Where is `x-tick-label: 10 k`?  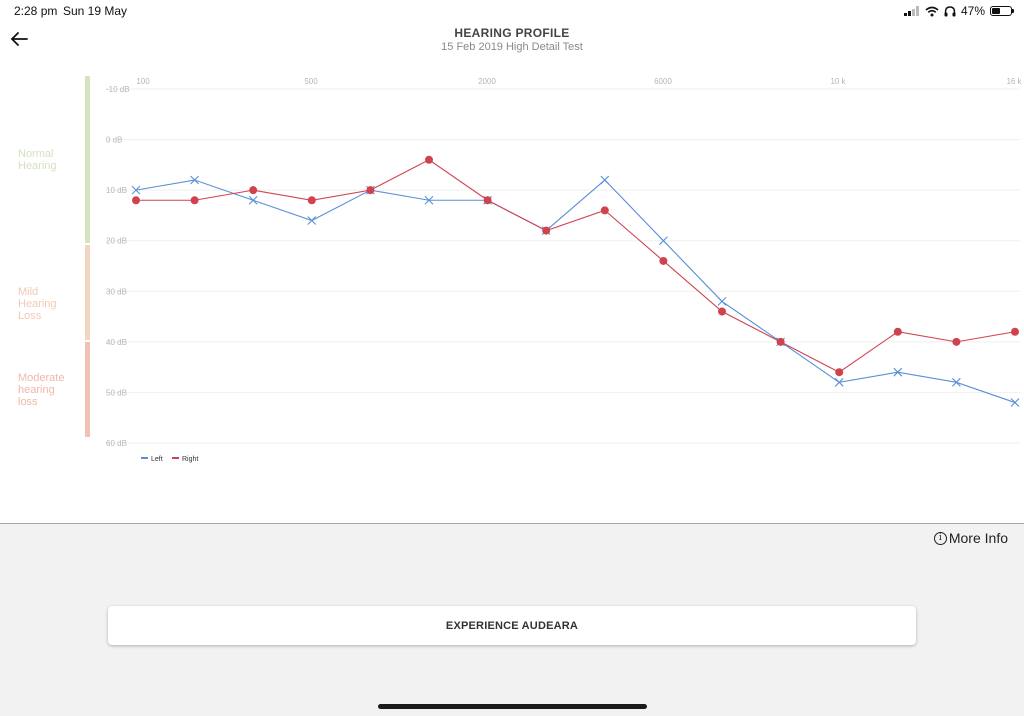 x-tick-label: 10 k is located at coordinates (838, 81).